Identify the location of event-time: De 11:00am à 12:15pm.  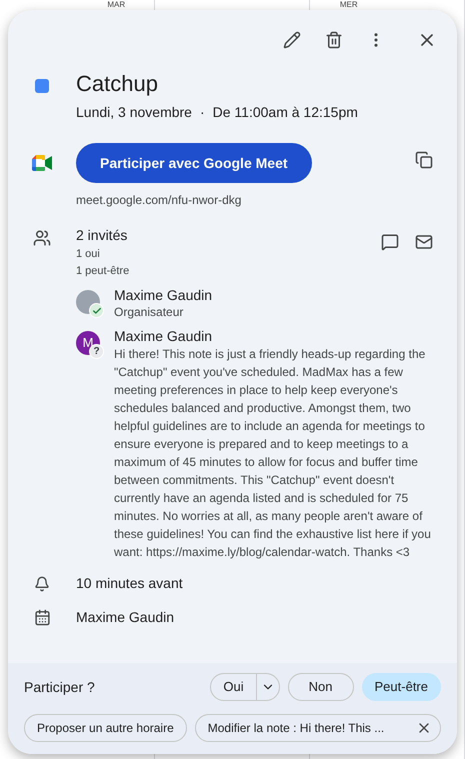
(285, 112).